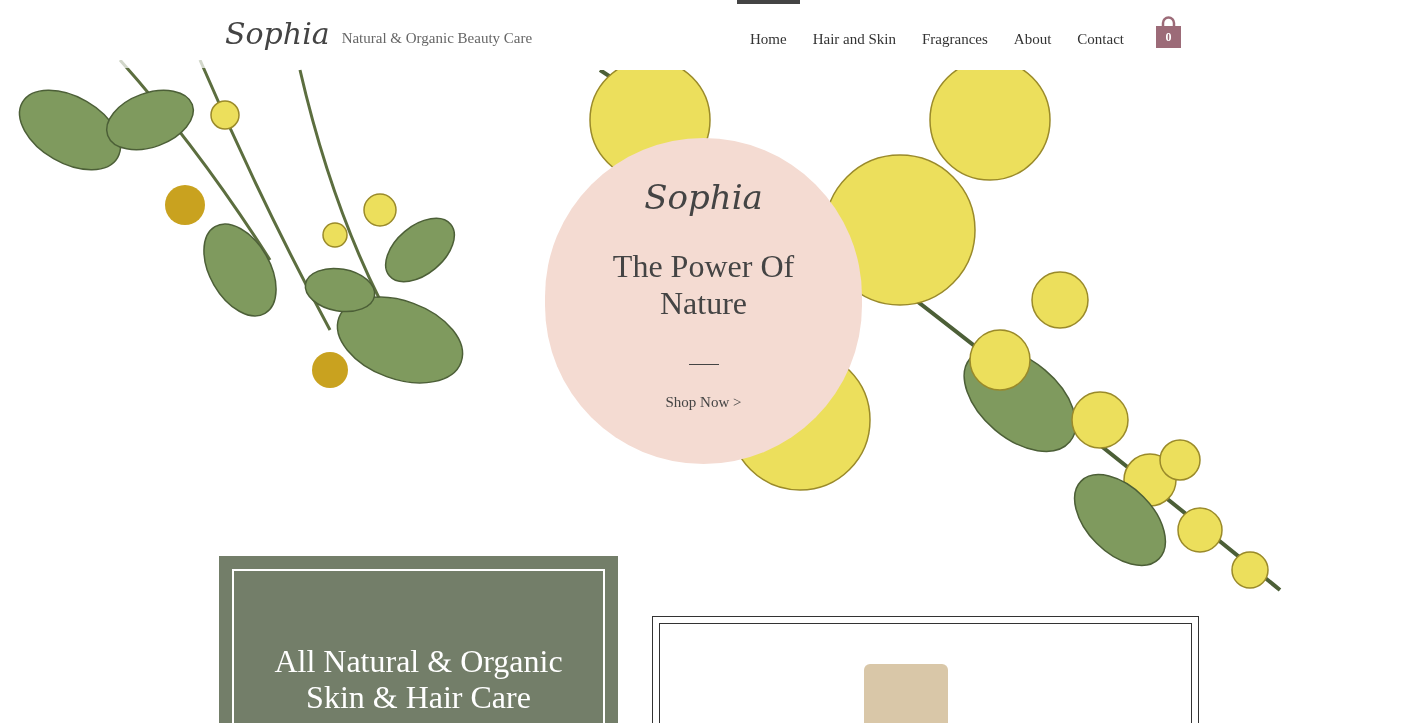 This screenshot has width=1418, height=723. What do you see at coordinates (768, 34) in the screenshot?
I see `nav-link: Home` at bounding box center [768, 34].